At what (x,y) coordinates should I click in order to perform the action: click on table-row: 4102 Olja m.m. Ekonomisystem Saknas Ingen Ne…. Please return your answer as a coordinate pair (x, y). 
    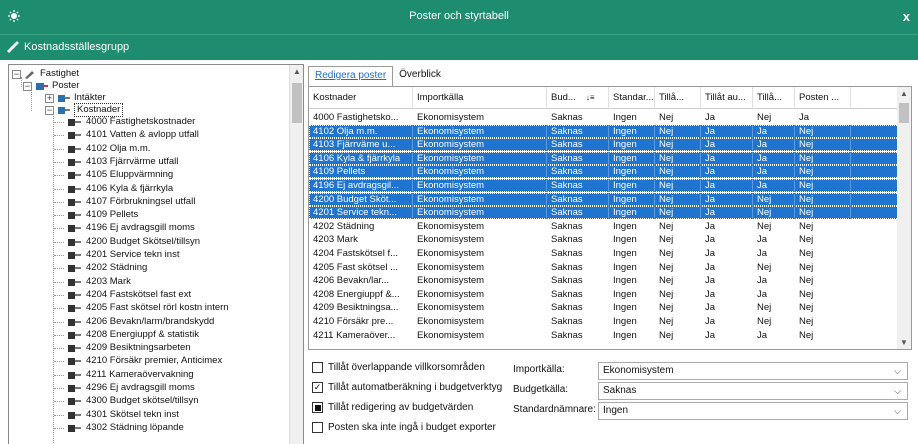
    Looking at the image, I should click on (604, 131).